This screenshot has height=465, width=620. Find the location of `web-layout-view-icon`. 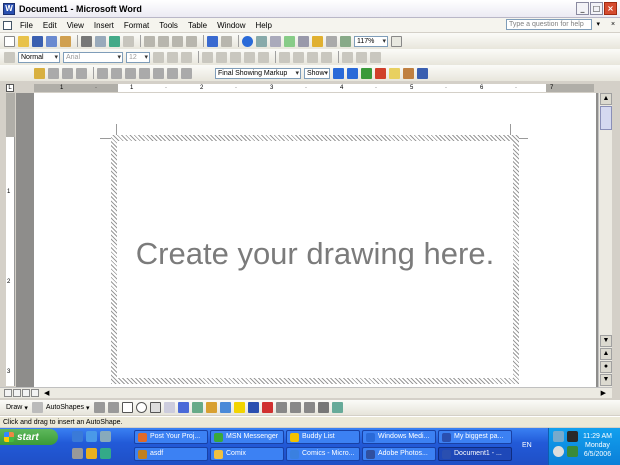

web-layout-view-icon is located at coordinates (17, 393).